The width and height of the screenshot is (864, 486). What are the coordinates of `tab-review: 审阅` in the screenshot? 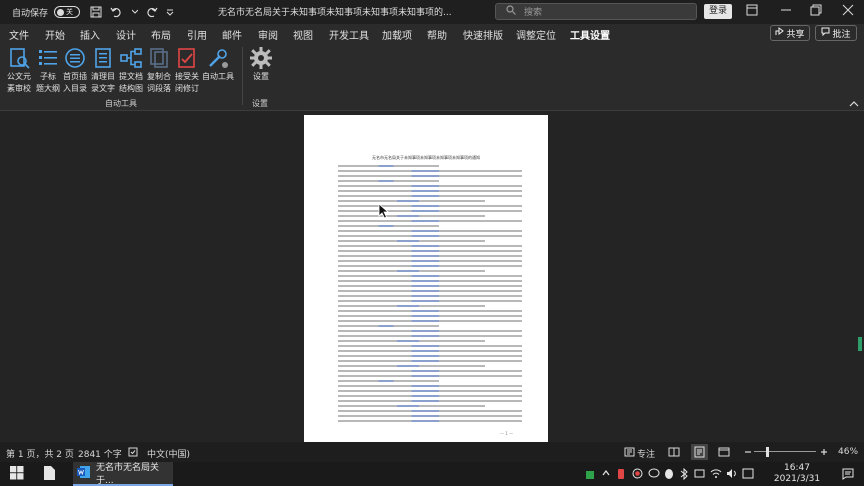 It's located at (268, 34).